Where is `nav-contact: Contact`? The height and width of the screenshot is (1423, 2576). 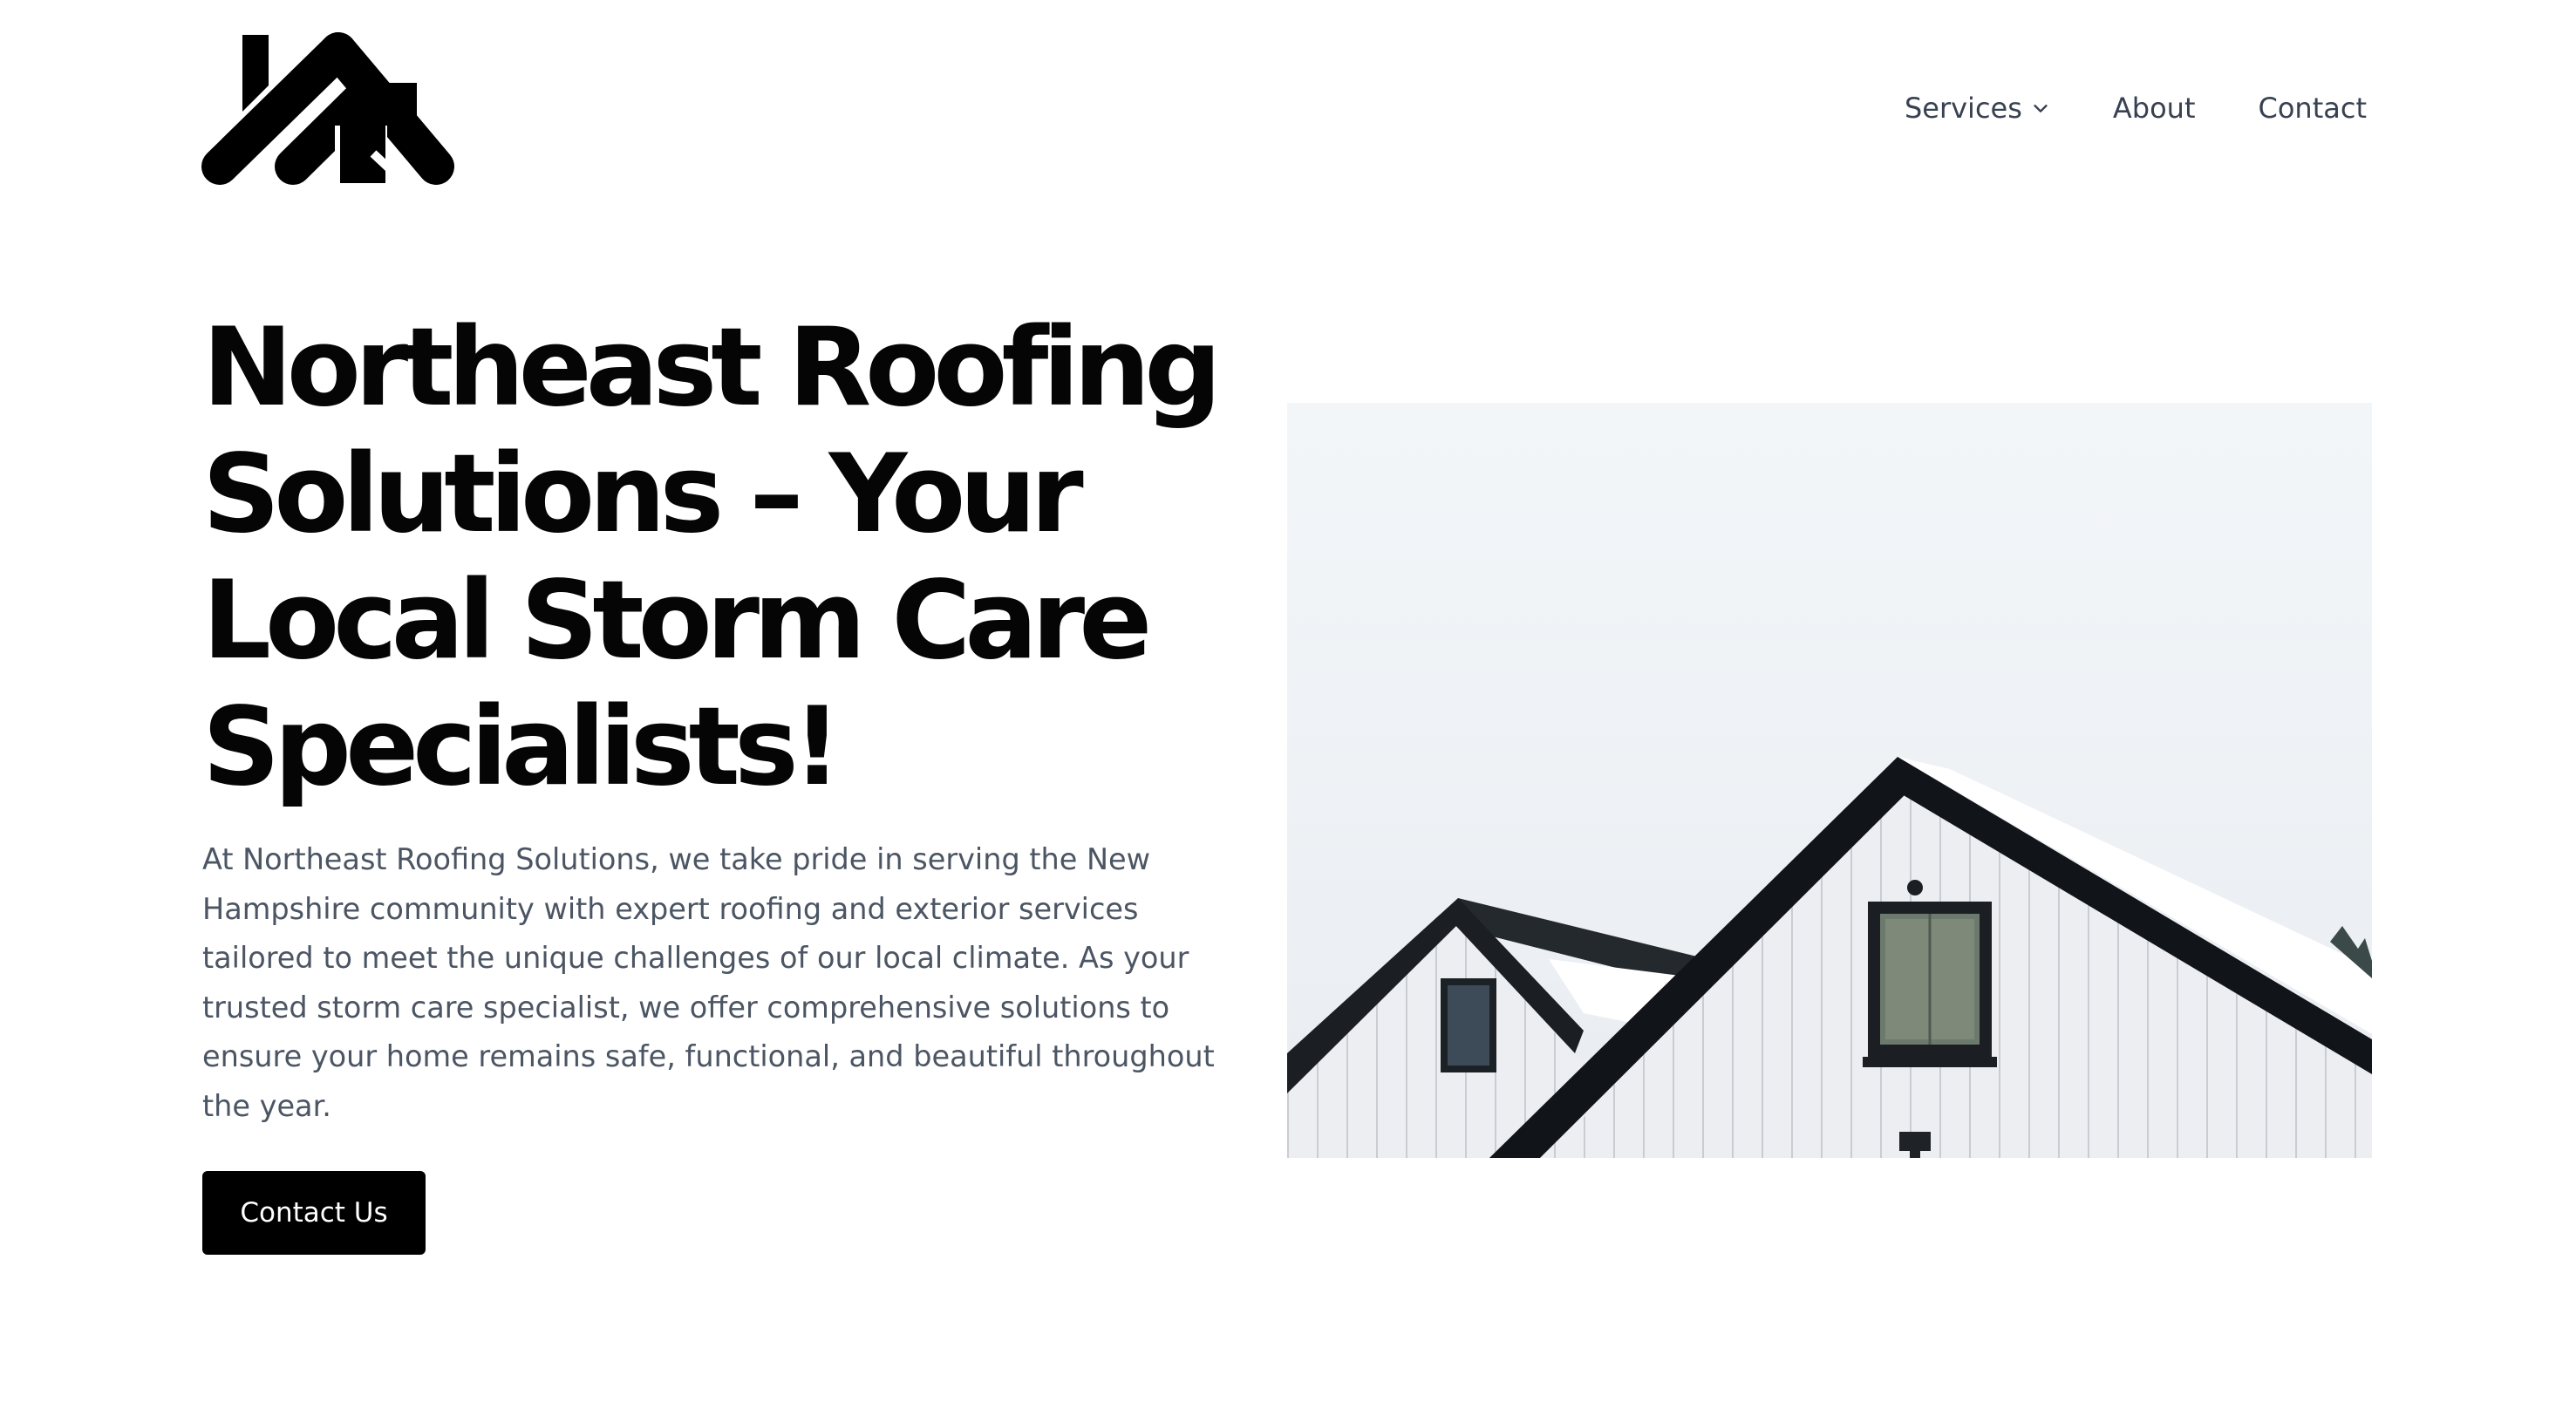
nav-contact: Contact is located at coordinates (2314, 108).